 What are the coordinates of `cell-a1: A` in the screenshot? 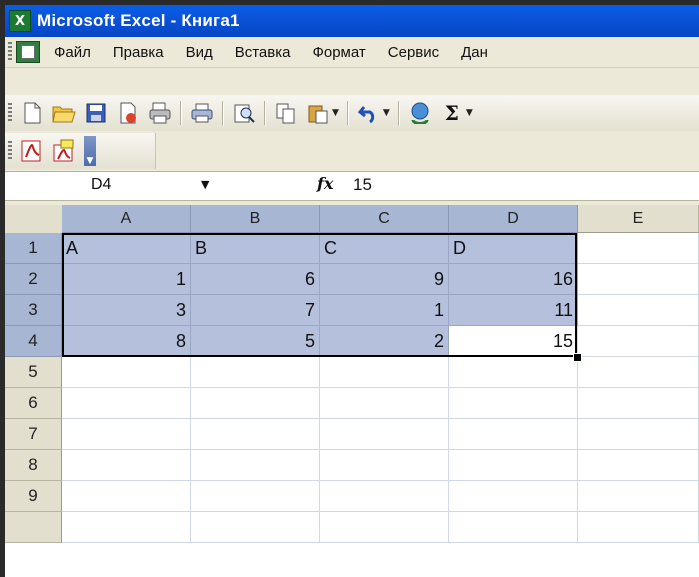 It's located at (126, 248).